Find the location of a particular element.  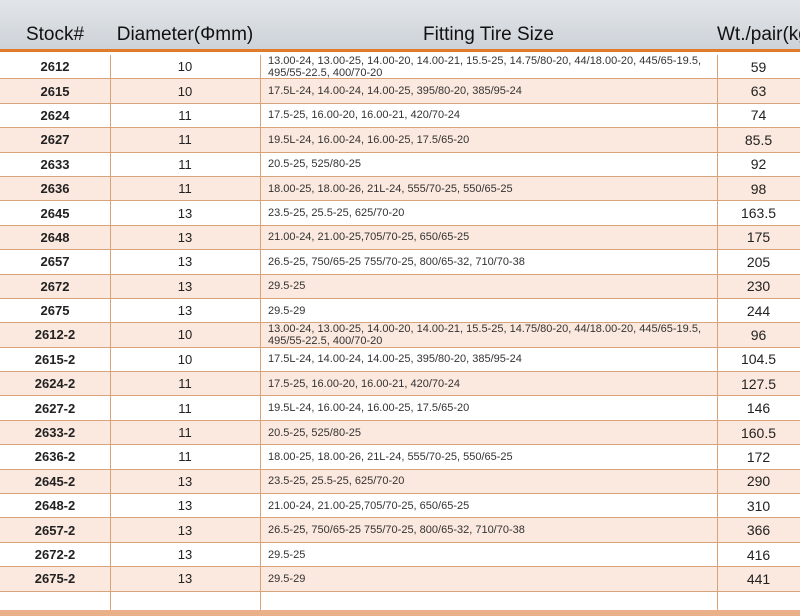

table-row: 2645 13 23.5-25, 25.5-25, 625/70-20 163.5 is located at coordinates (400, 213).